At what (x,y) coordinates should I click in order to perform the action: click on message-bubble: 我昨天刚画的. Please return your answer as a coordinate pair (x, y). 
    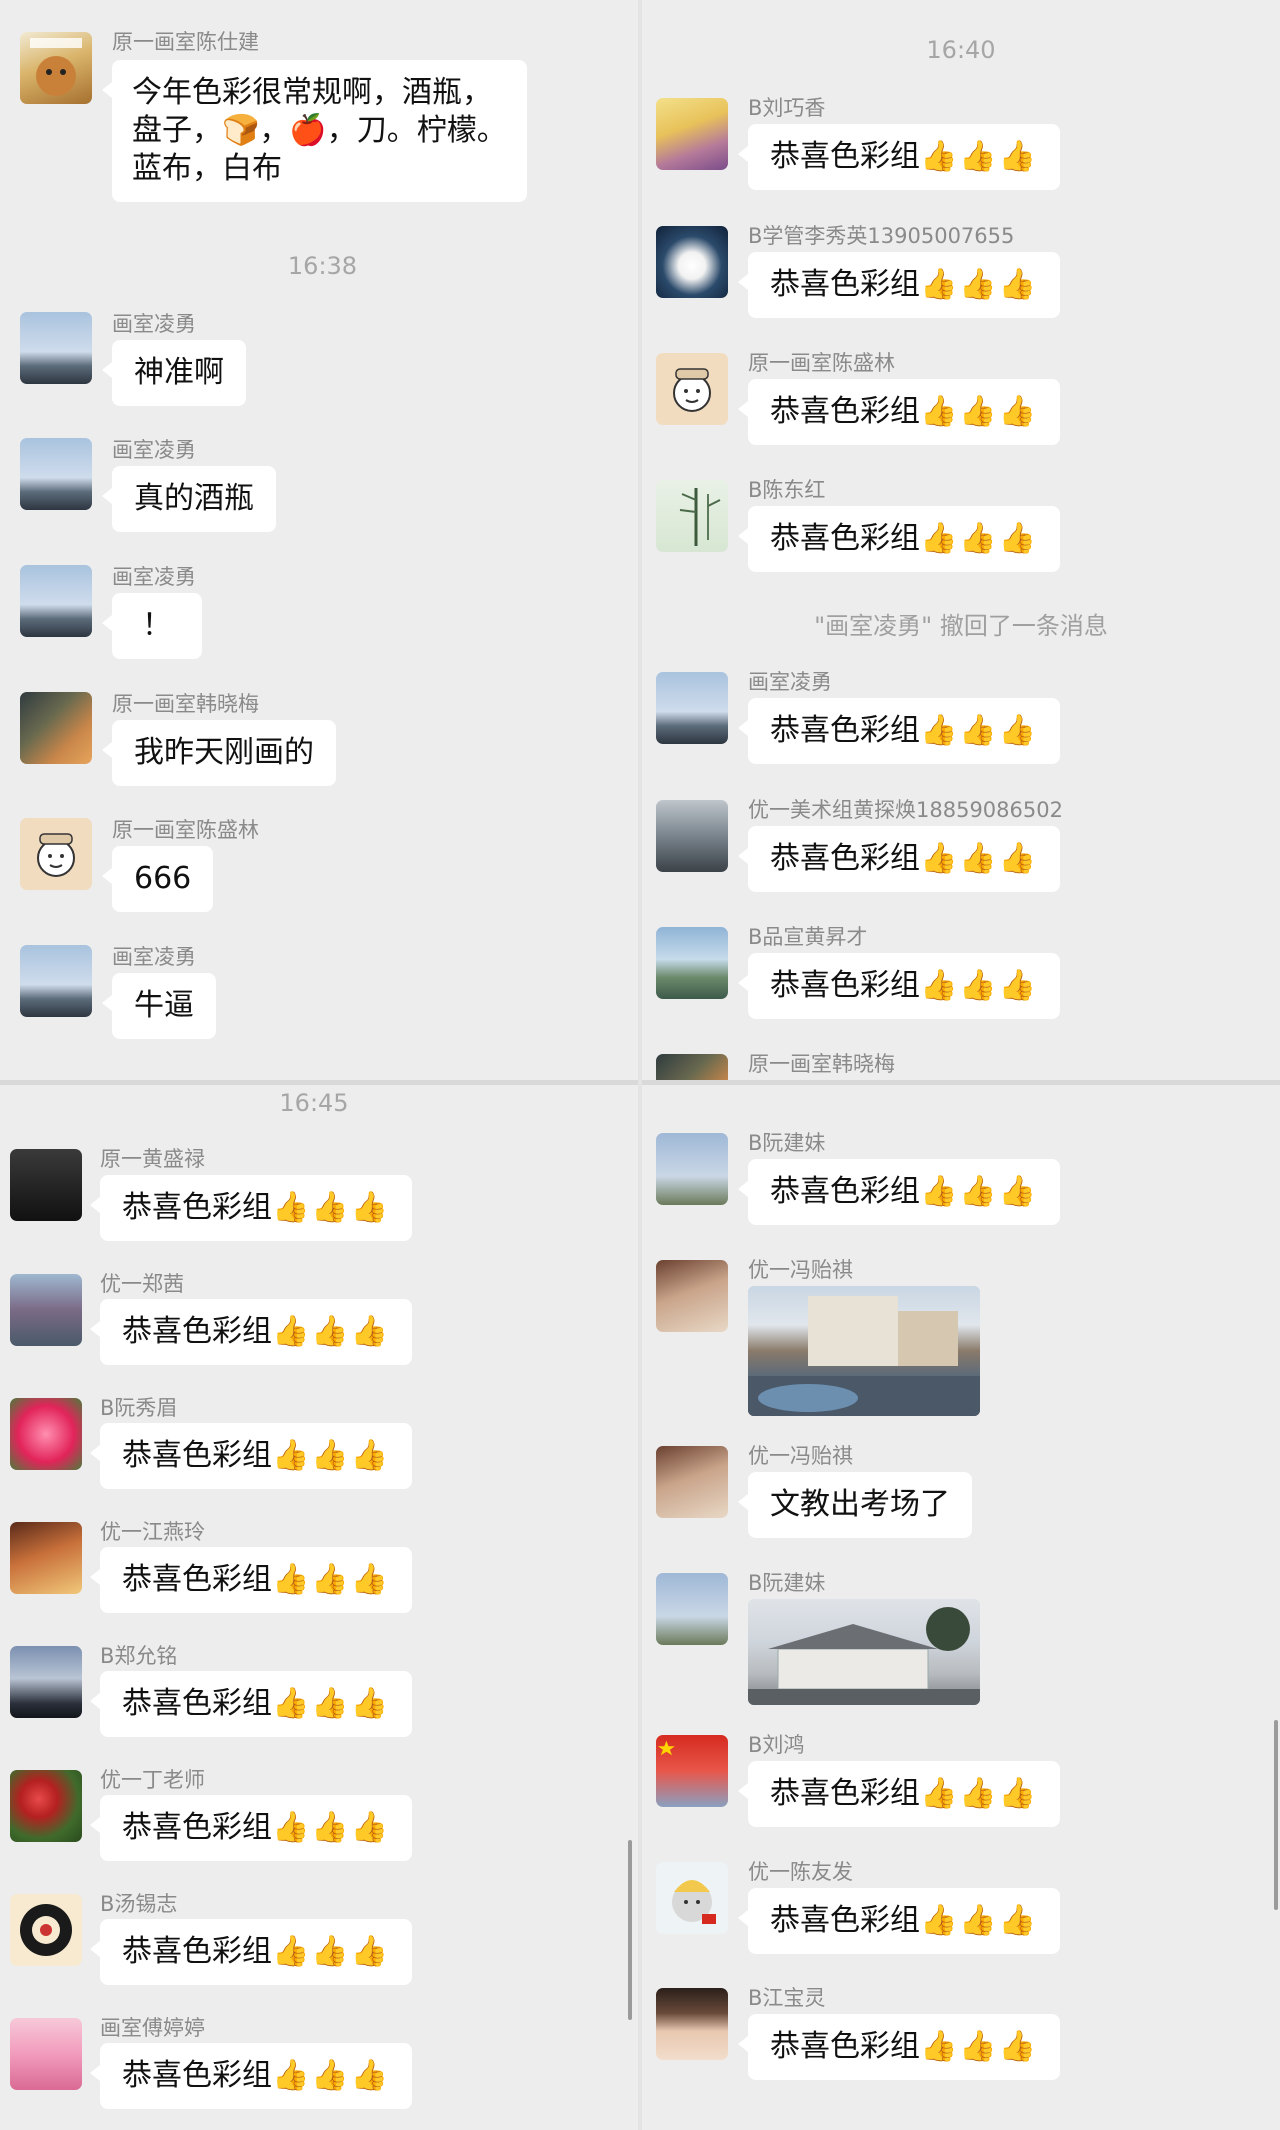
    Looking at the image, I should click on (219, 753).